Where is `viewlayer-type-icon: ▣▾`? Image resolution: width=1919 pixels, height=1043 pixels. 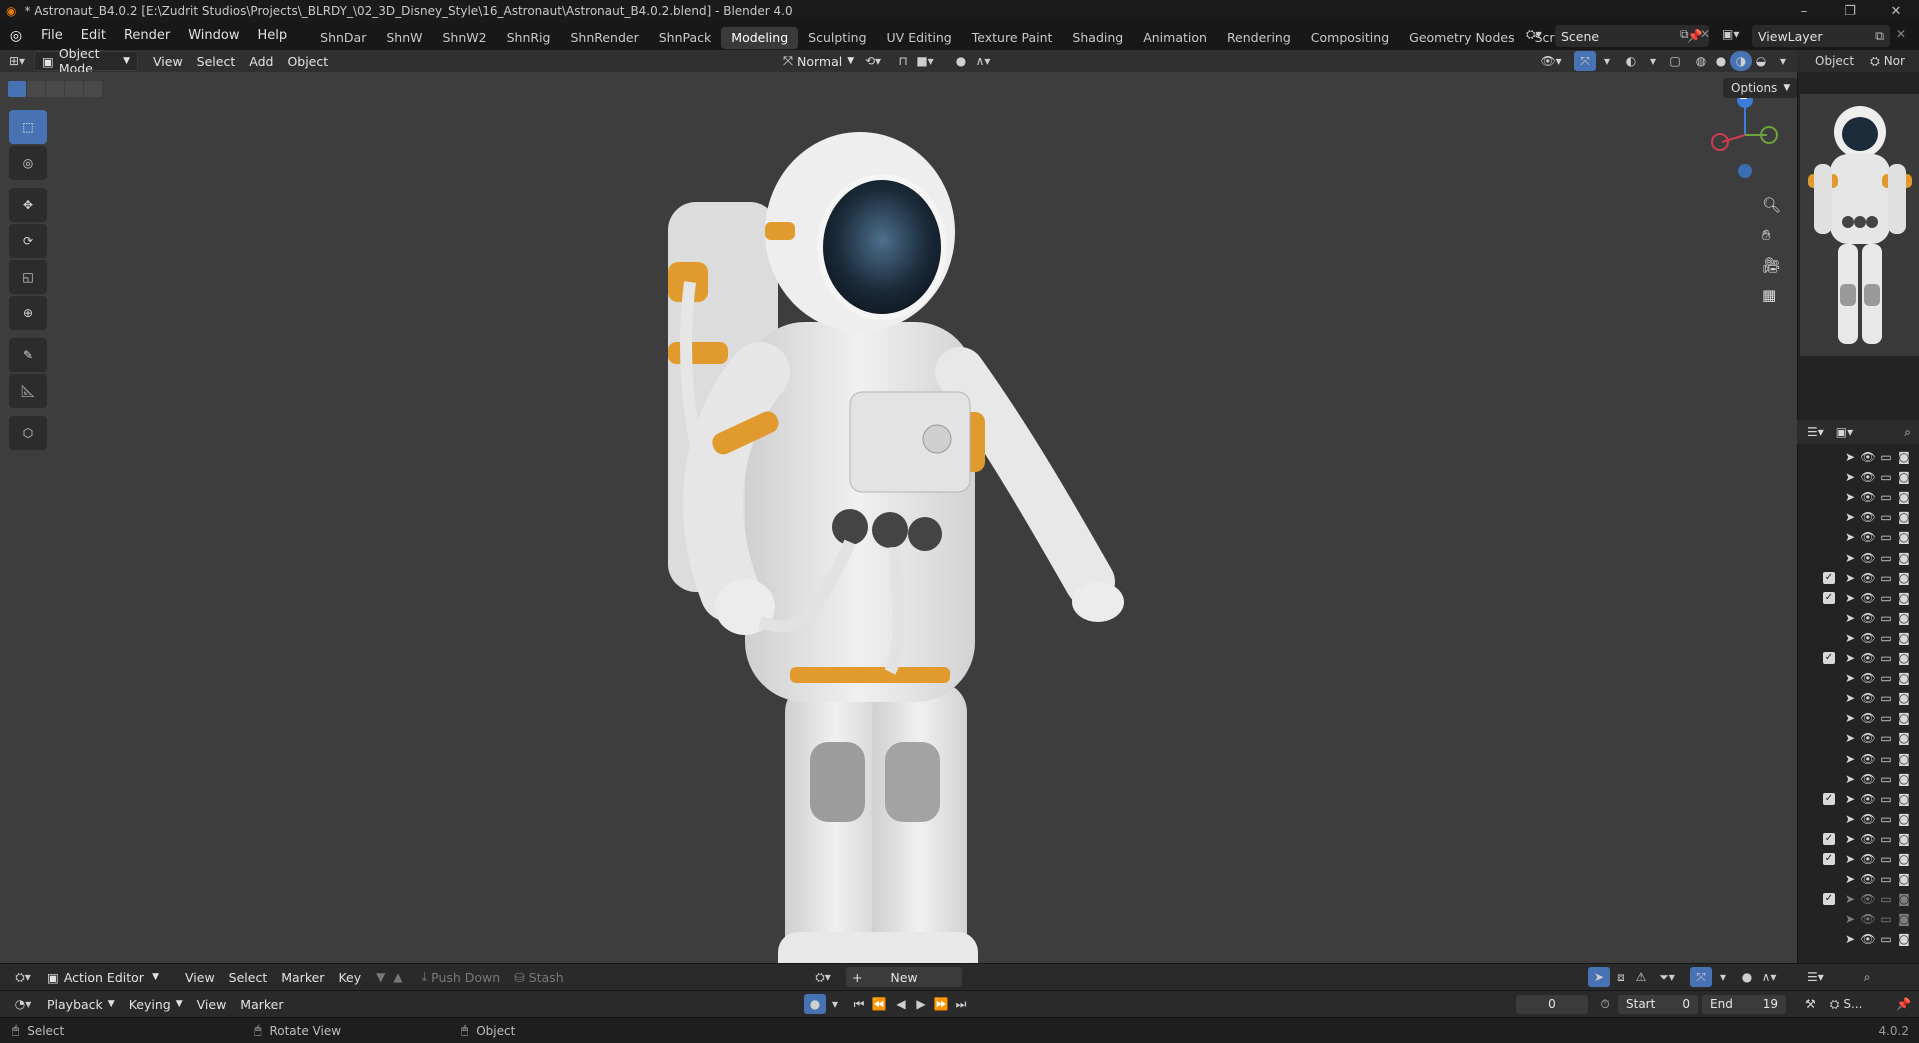 viewlayer-type-icon: ▣▾ is located at coordinates (1730, 34).